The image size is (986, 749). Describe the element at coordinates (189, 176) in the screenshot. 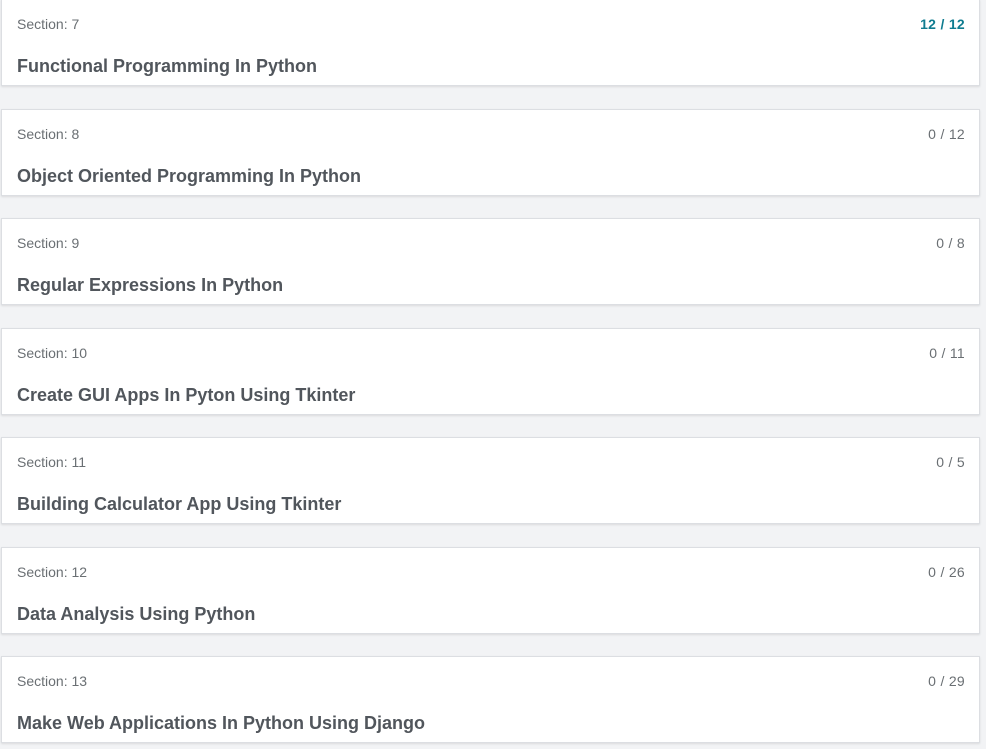

I see `section-title: Object Oriented Programming In Python` at that location.